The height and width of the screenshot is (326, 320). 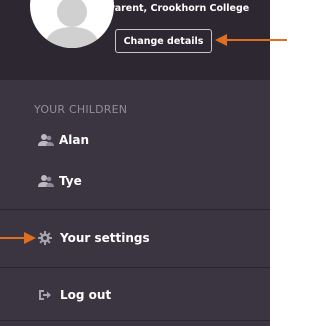 What do you see at coordinates (45, 238) in the screenshot?
I see `gear-icon` at bounding box center [45, 238].